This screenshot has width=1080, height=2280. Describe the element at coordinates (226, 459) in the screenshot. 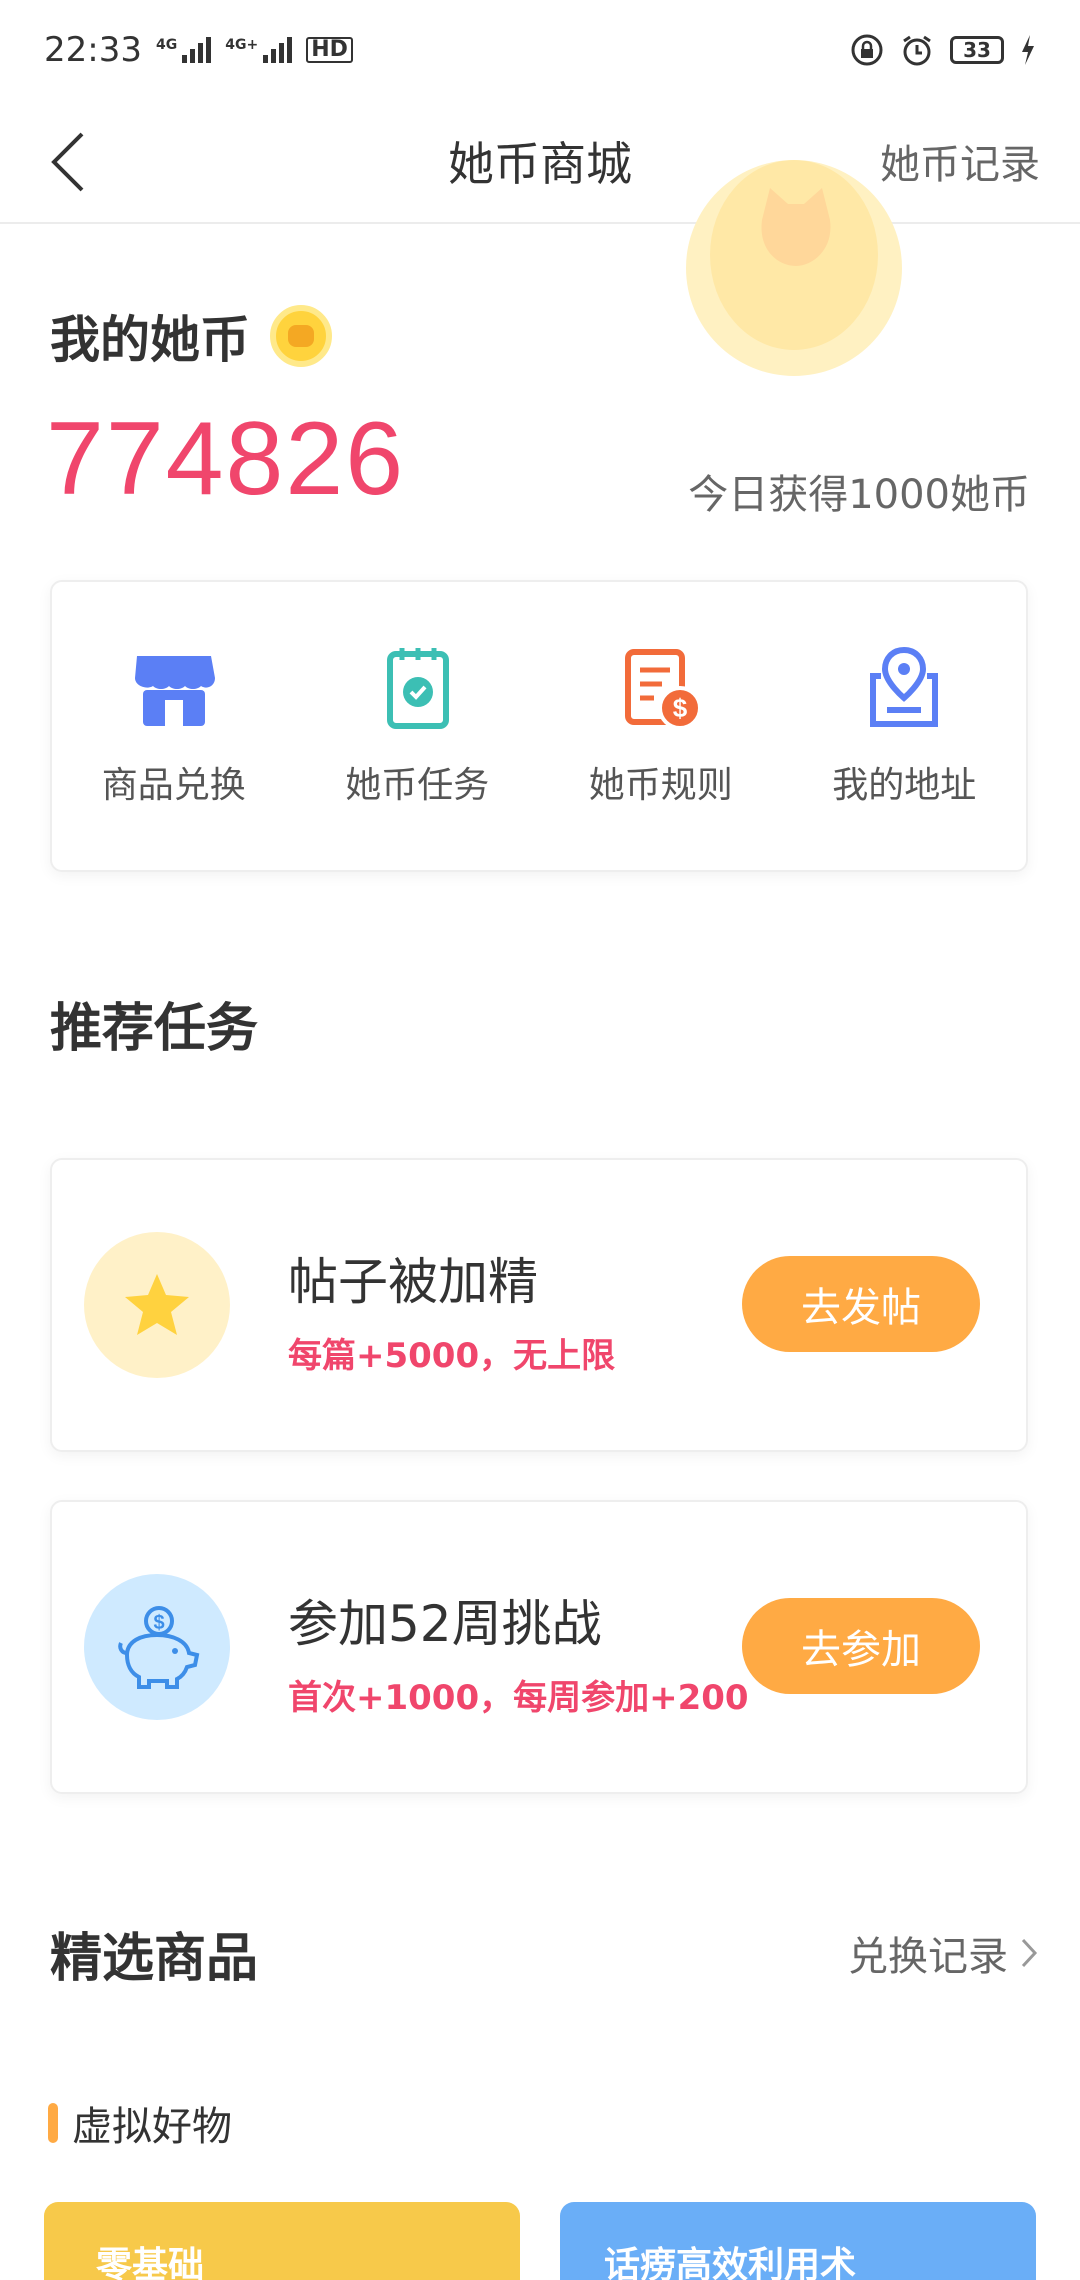

I see `coin-balance: 774826` at that location.